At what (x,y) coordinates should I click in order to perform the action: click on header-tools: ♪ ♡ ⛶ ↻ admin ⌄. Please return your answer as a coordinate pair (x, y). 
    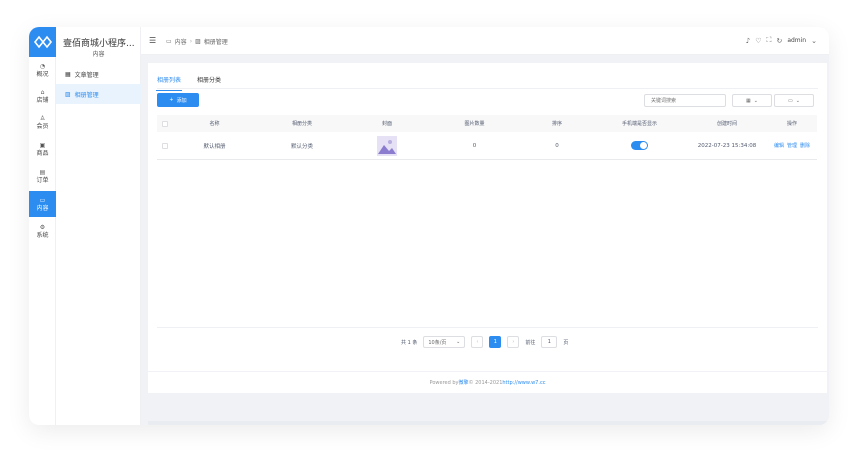
    Looking at the image, I should click on (781, 40).